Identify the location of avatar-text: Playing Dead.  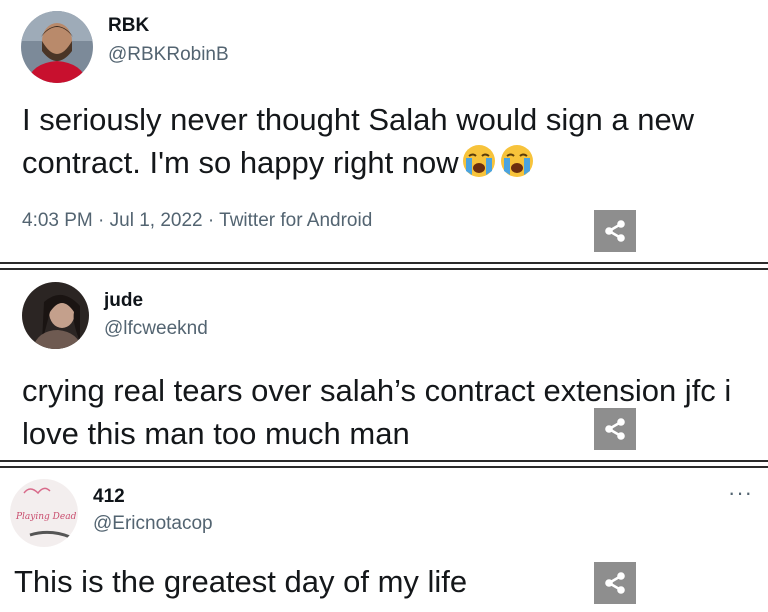
(46, 517).